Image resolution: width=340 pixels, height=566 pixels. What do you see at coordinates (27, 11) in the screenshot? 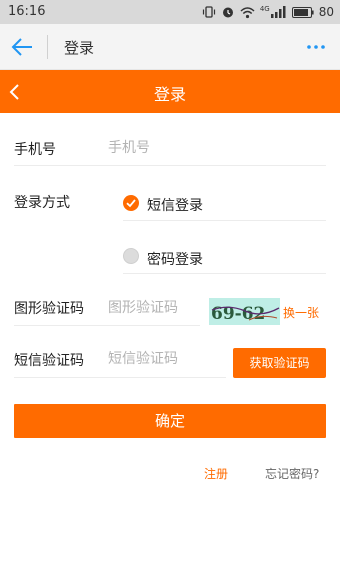
I see `status-time: 16:16` at bounding box center [27, 11].